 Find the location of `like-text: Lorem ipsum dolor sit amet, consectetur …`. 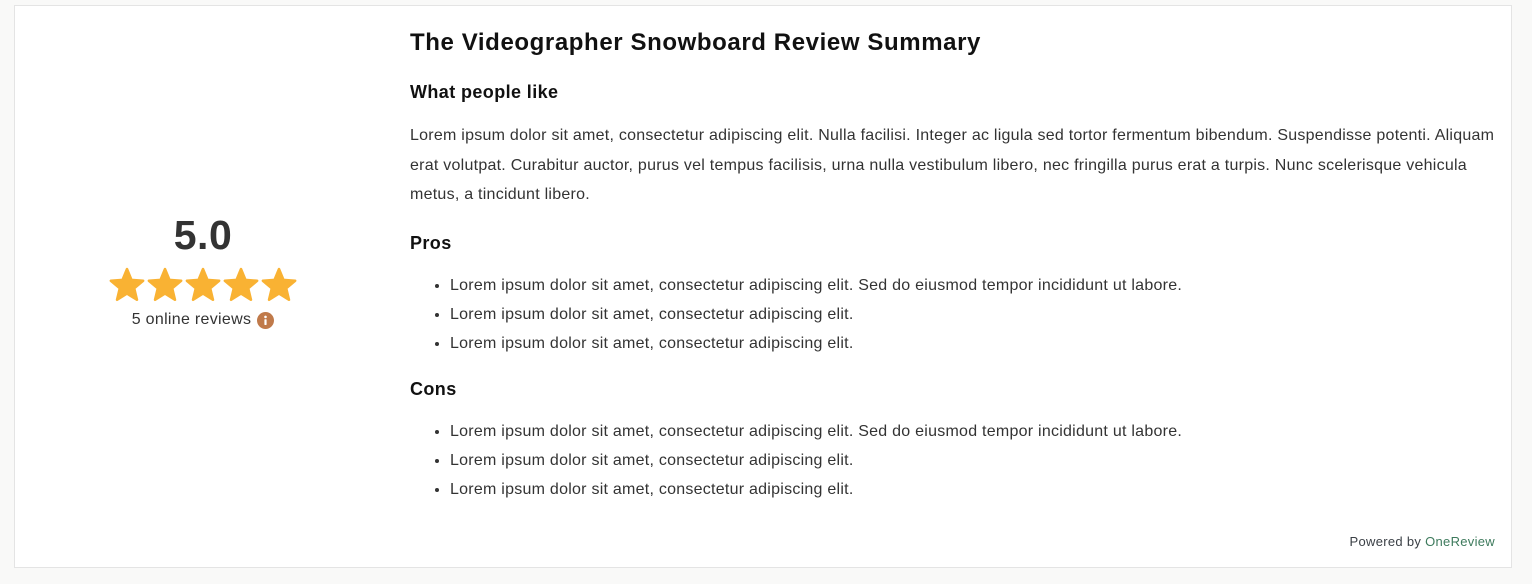

like-text: Lorem ipsum dolor sit amet, consectetur … is located at coordinates (952, 165).